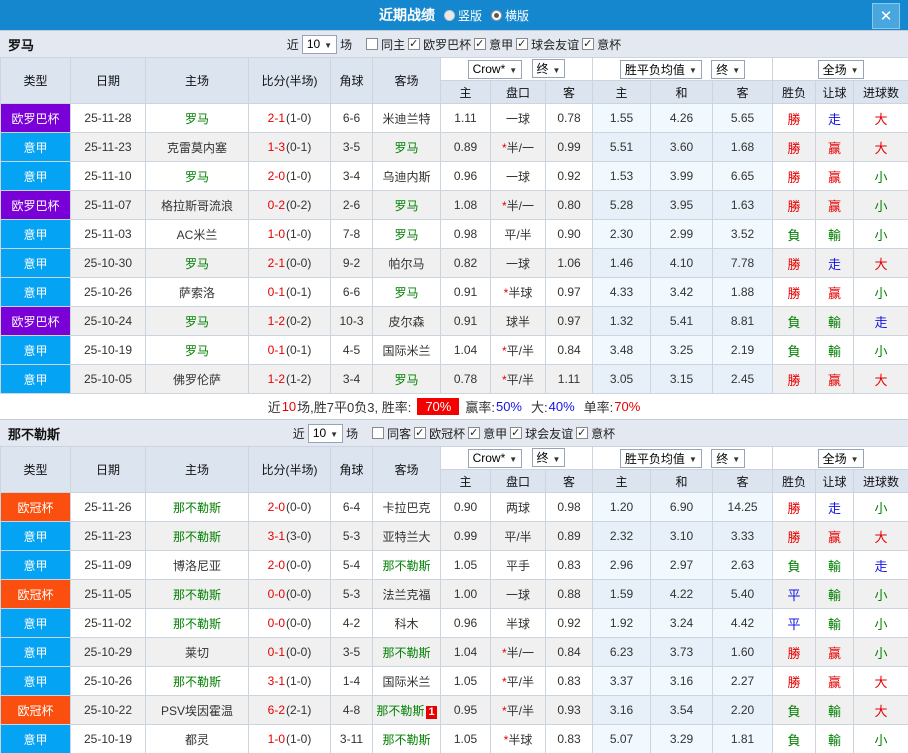  What do you see at coordinates (508, 406) in the screenshot?
I see `handicap-rate-value: 50%` at bounding box center [508, 406].